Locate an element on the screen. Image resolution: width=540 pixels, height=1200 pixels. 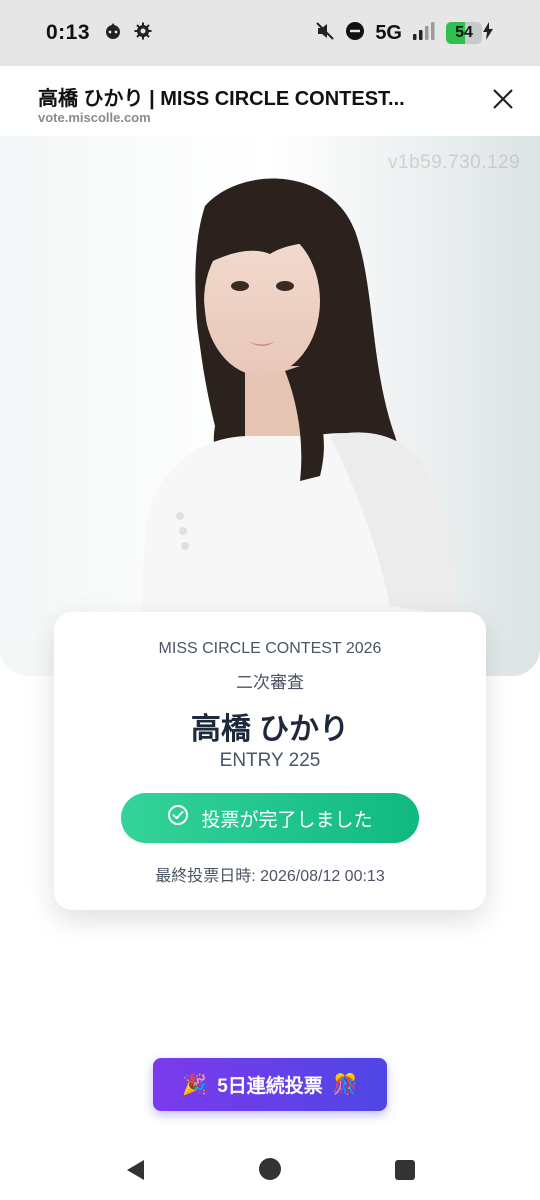
confetti-ball-icon: 🎊 is located at coordinates (345, 1085).